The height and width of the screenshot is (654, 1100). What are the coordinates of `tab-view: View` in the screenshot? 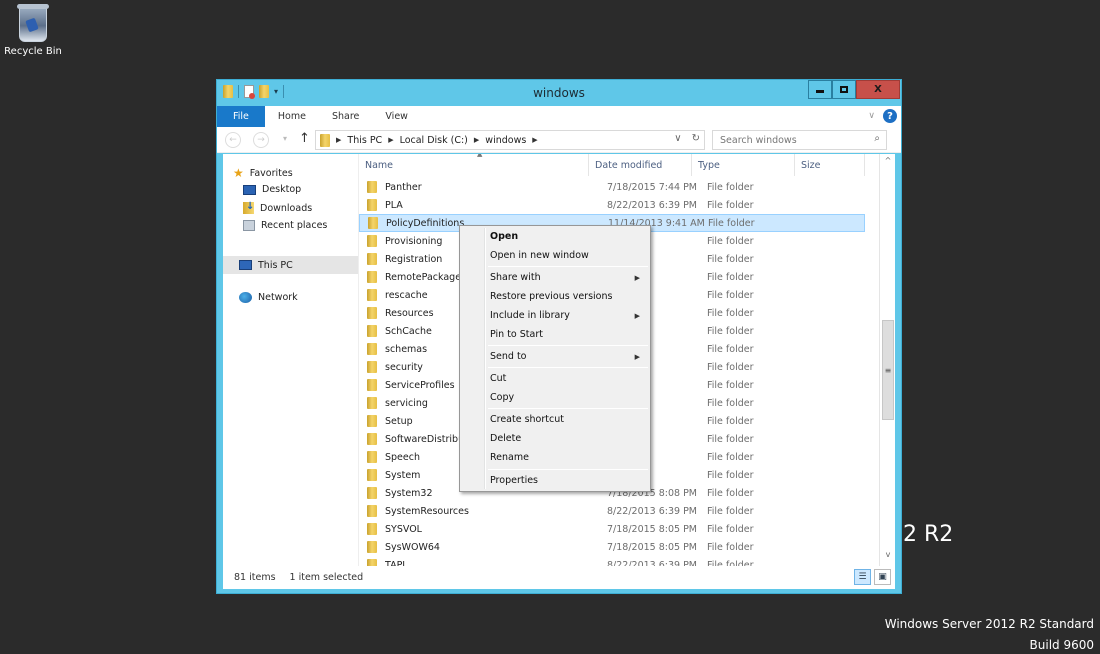 It's located at (396, 116).